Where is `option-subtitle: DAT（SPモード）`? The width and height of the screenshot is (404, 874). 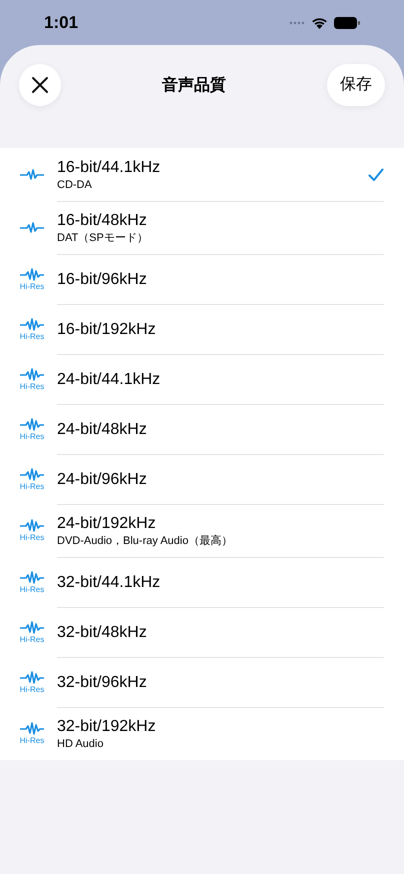
option-subtitle: DAT（SPモード） is located at coordinates (103, 238).